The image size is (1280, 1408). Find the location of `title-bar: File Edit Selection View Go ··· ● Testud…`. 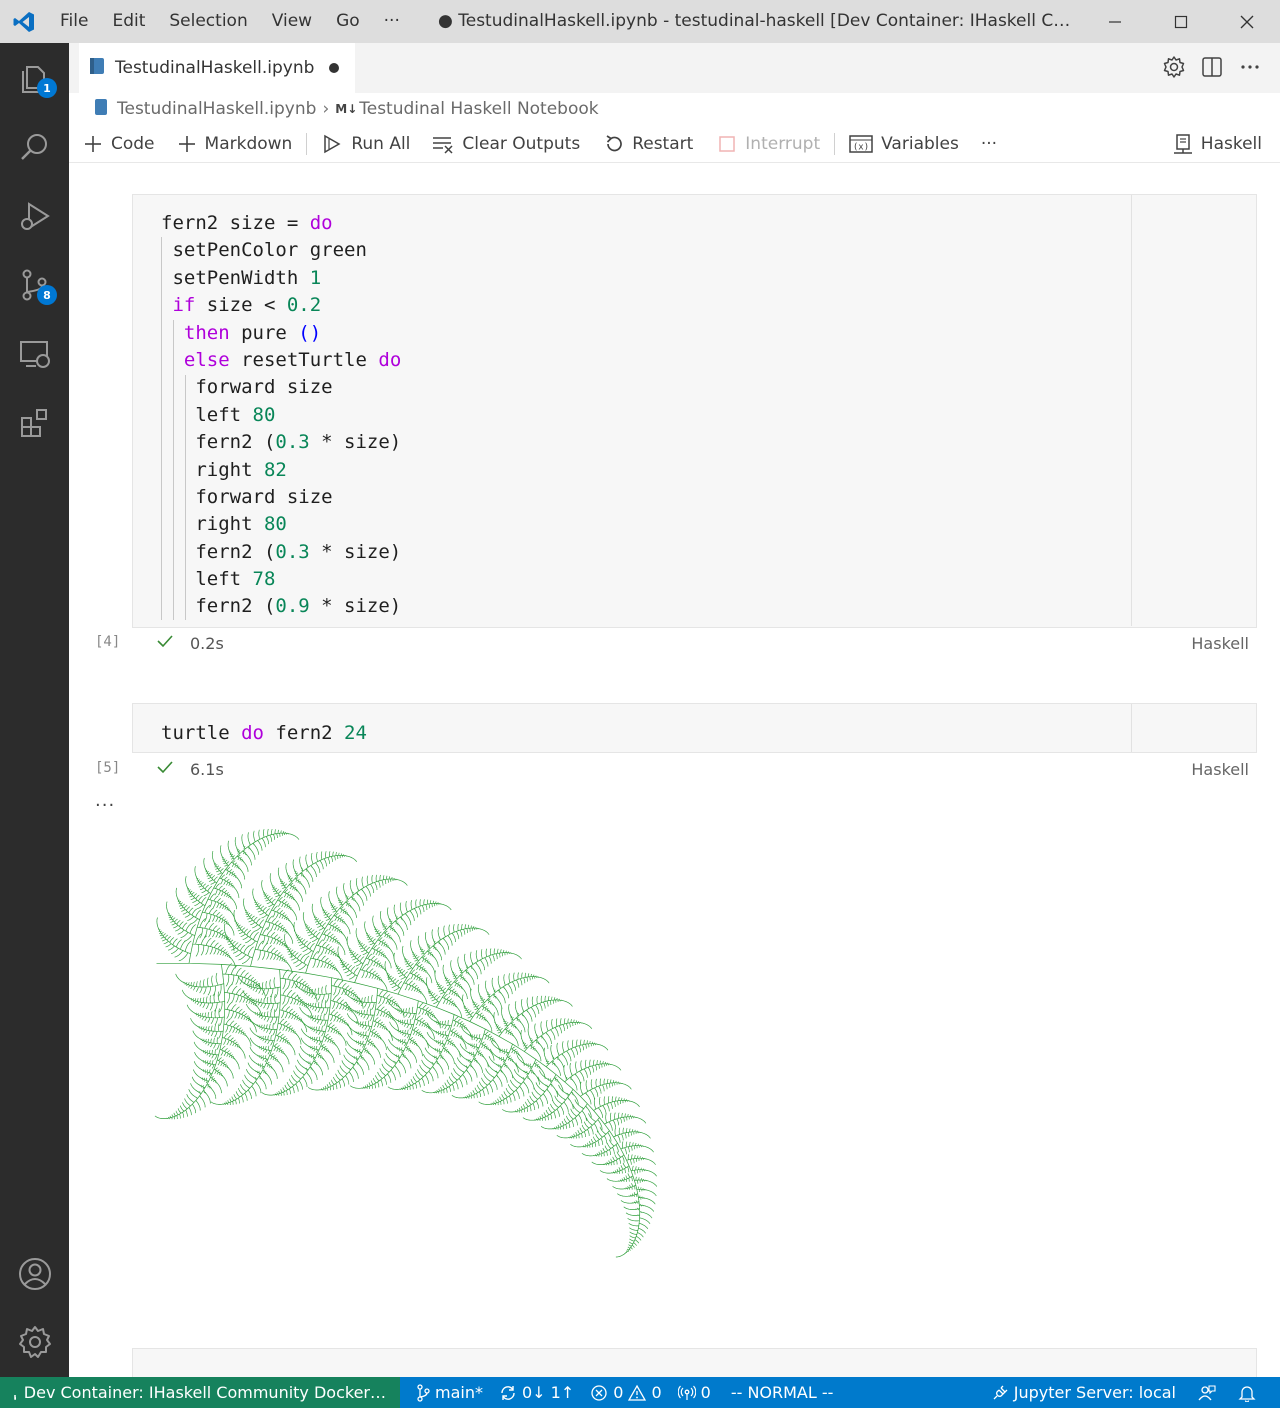

title-bar: File Edit Selection View Go ··· ● Testud… is located at coordinates (640, 21).